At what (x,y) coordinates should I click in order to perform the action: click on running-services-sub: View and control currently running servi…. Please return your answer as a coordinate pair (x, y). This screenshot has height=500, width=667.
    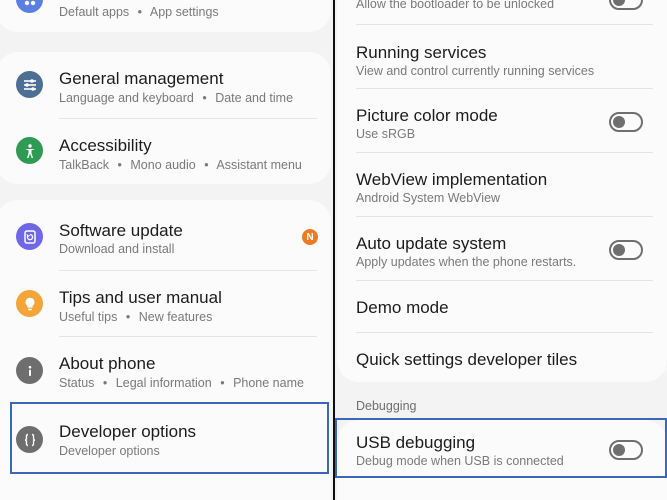
    Looking at the image, I should click on (475, 71).